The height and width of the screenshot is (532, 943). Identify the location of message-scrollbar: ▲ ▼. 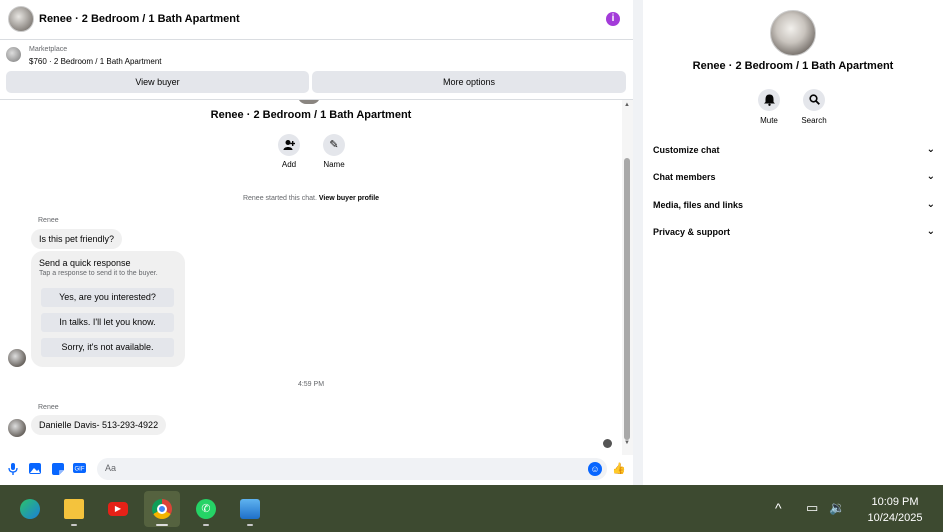
(627, 277).